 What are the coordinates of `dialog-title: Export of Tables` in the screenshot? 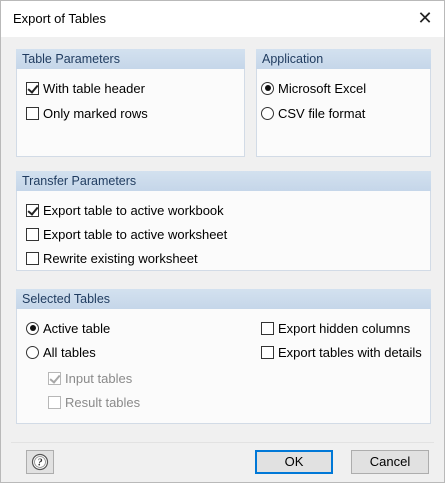 It's located at (59, 18).